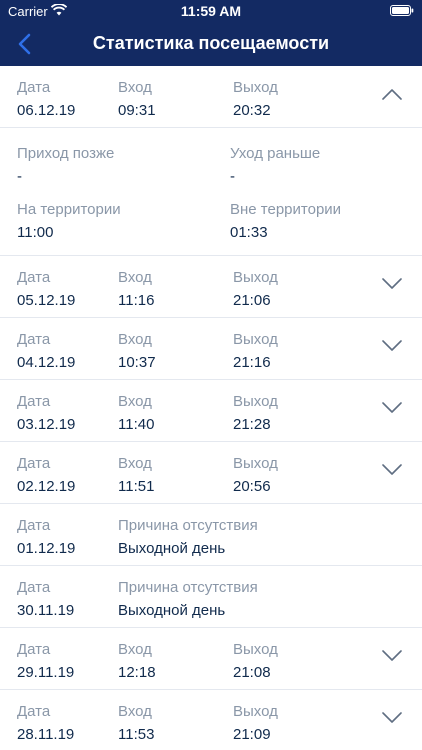  Describe the element at coordinates (46, 672) in the screenshot. I see `date-value: 29.11.19` at that location.